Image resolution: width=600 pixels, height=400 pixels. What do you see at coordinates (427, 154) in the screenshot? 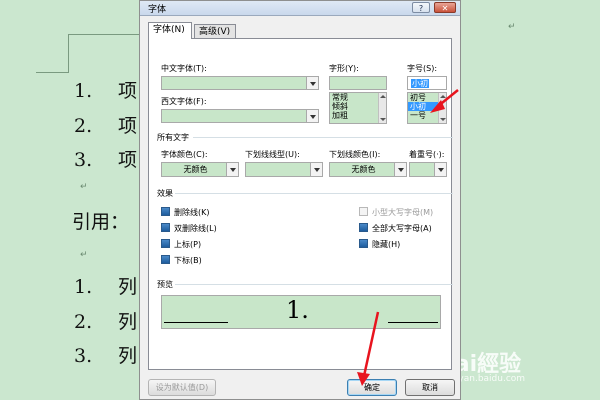
I see `emphasis-label: 着重号(·):` at bounding box center [427, 154].